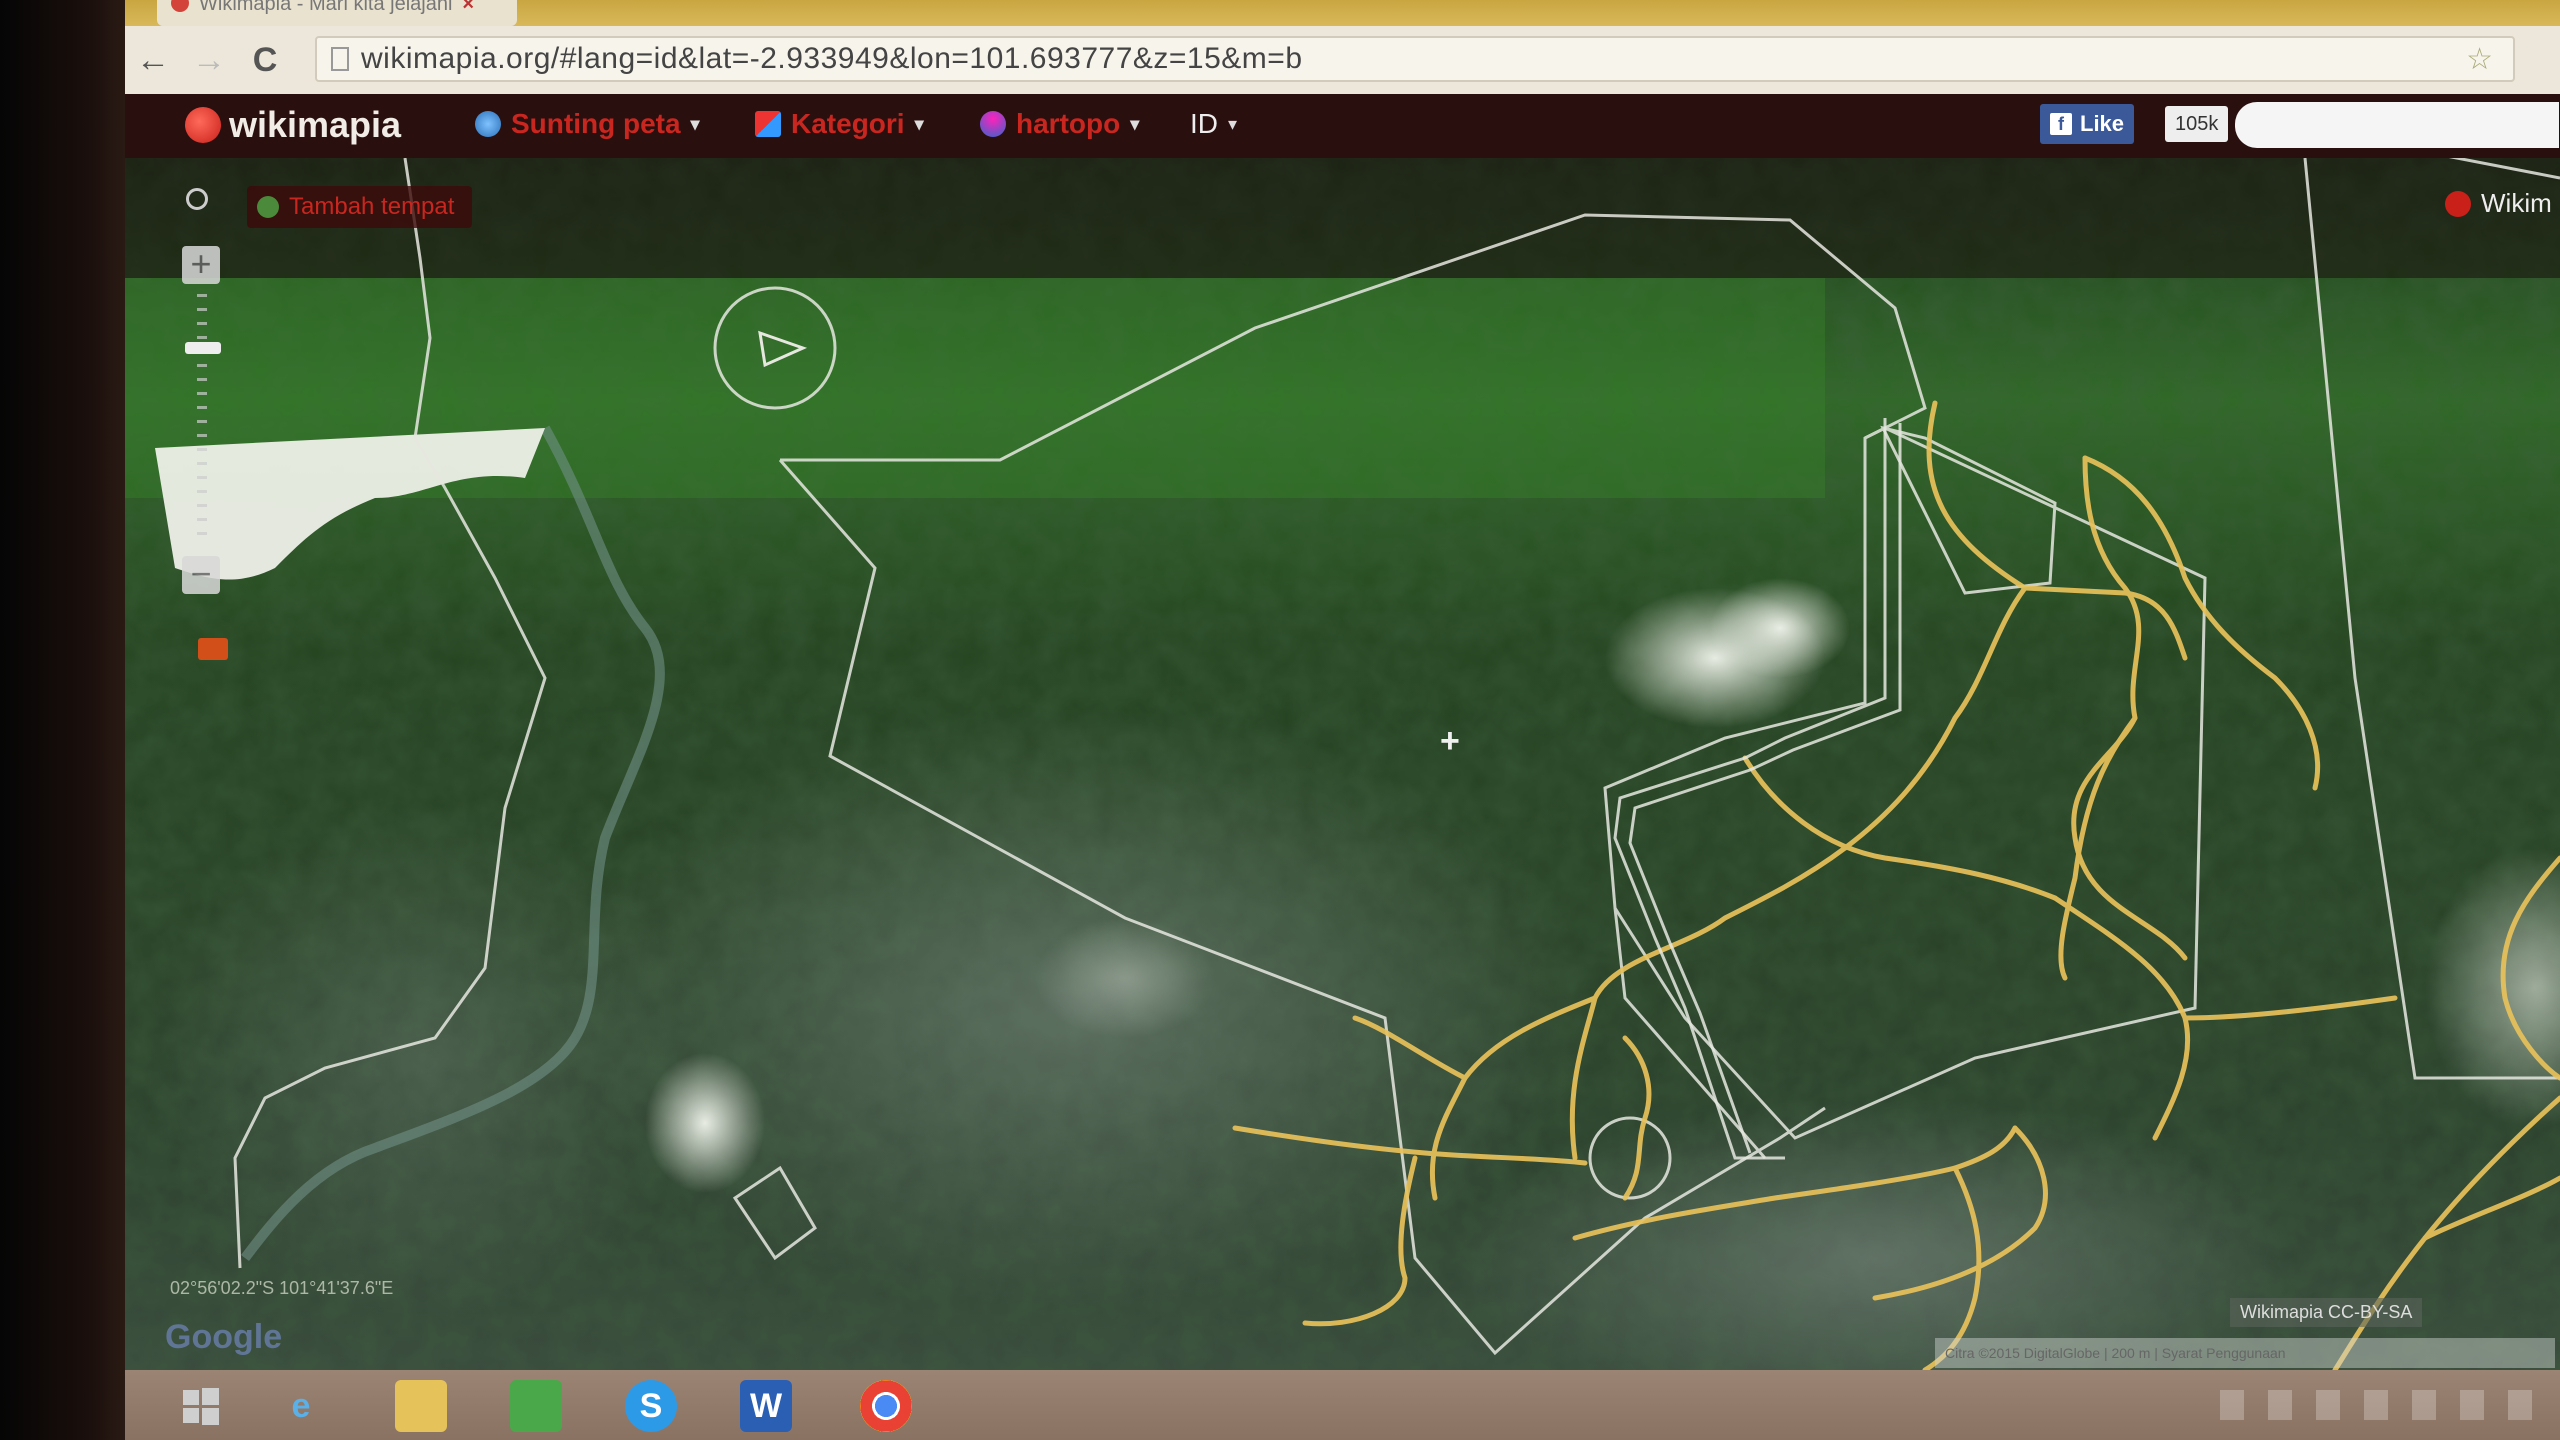  Describe the element at coordinates (1068, 123) in the screenshot. I see `menu-label: hartopo` at that location.